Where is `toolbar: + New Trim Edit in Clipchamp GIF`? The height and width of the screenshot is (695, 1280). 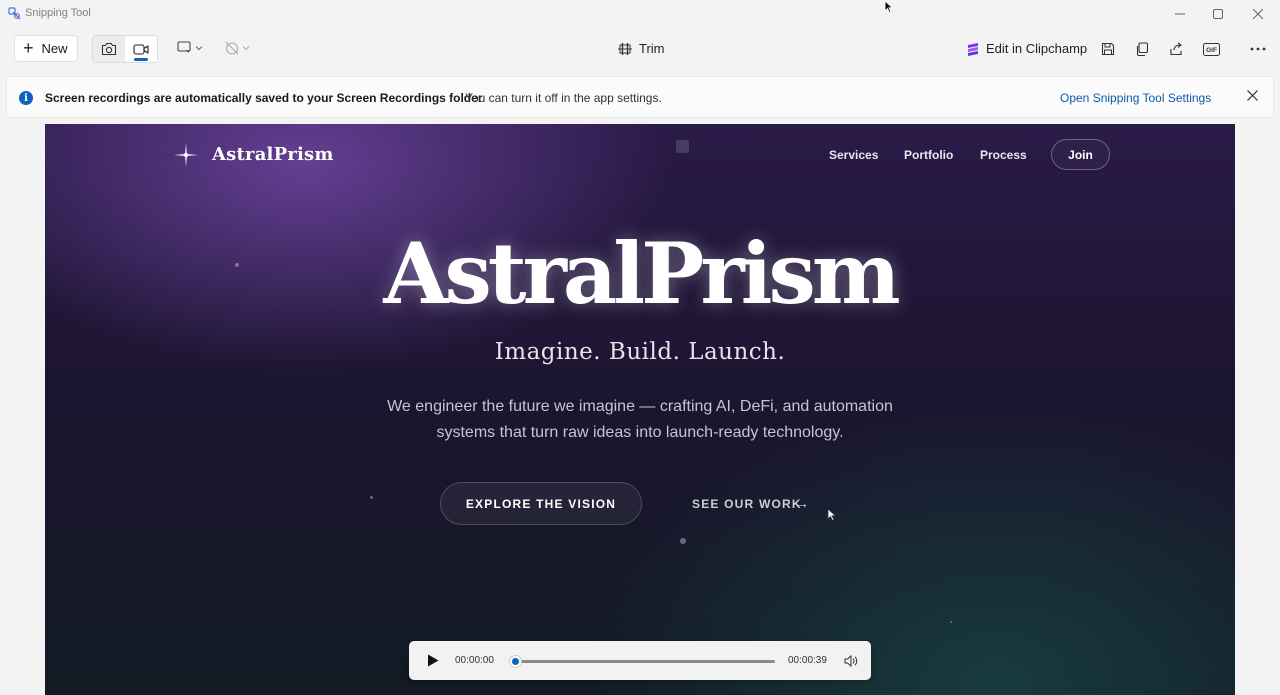
toolbar: + New Trim Edit in Clipchamp GIF is located at coordinates (640, 50).